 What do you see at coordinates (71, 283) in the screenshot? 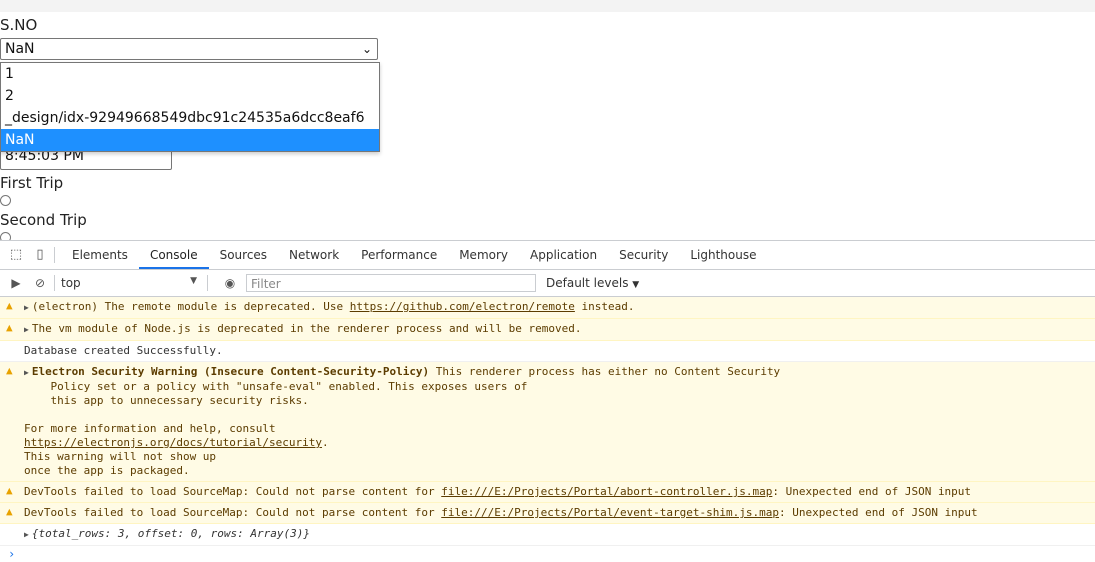
I see `context-value: top` at bounding box center [71, 283].